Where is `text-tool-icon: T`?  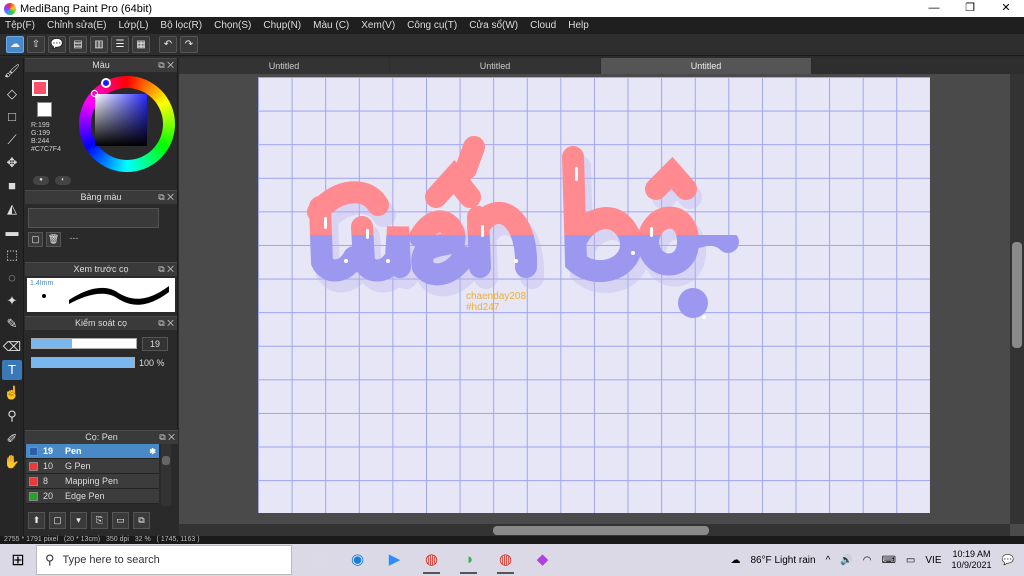
text-tool-icon: T is located at coordinates (12, 370).